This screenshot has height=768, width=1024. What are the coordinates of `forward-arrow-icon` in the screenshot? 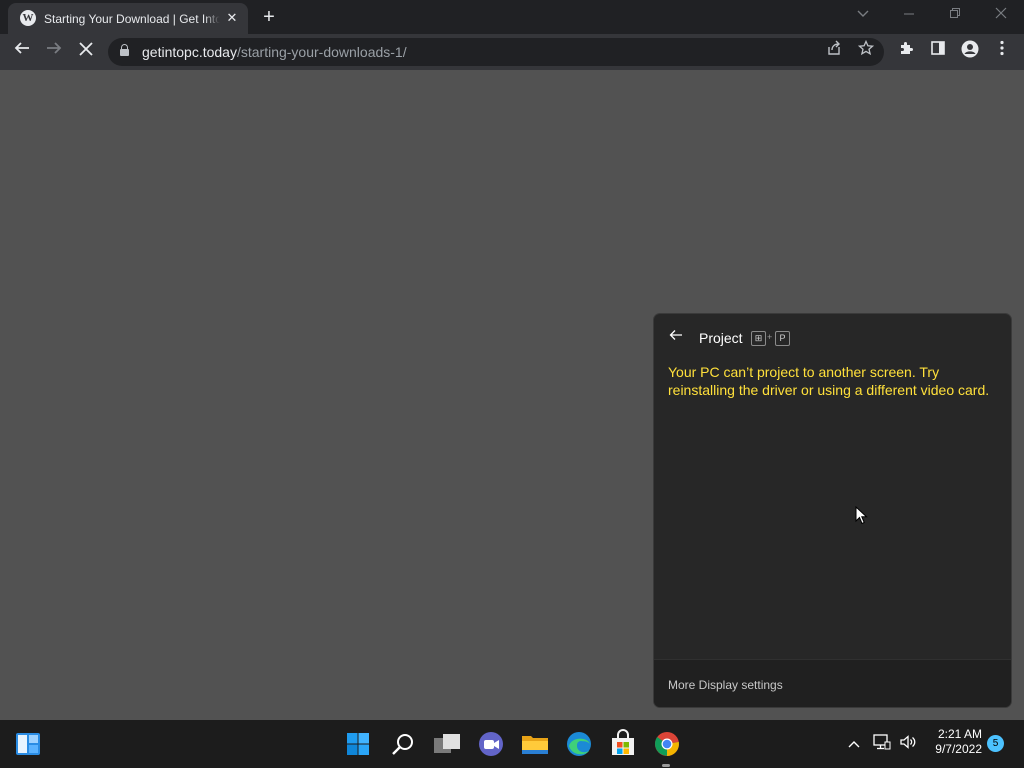 It's located at (54, 48).